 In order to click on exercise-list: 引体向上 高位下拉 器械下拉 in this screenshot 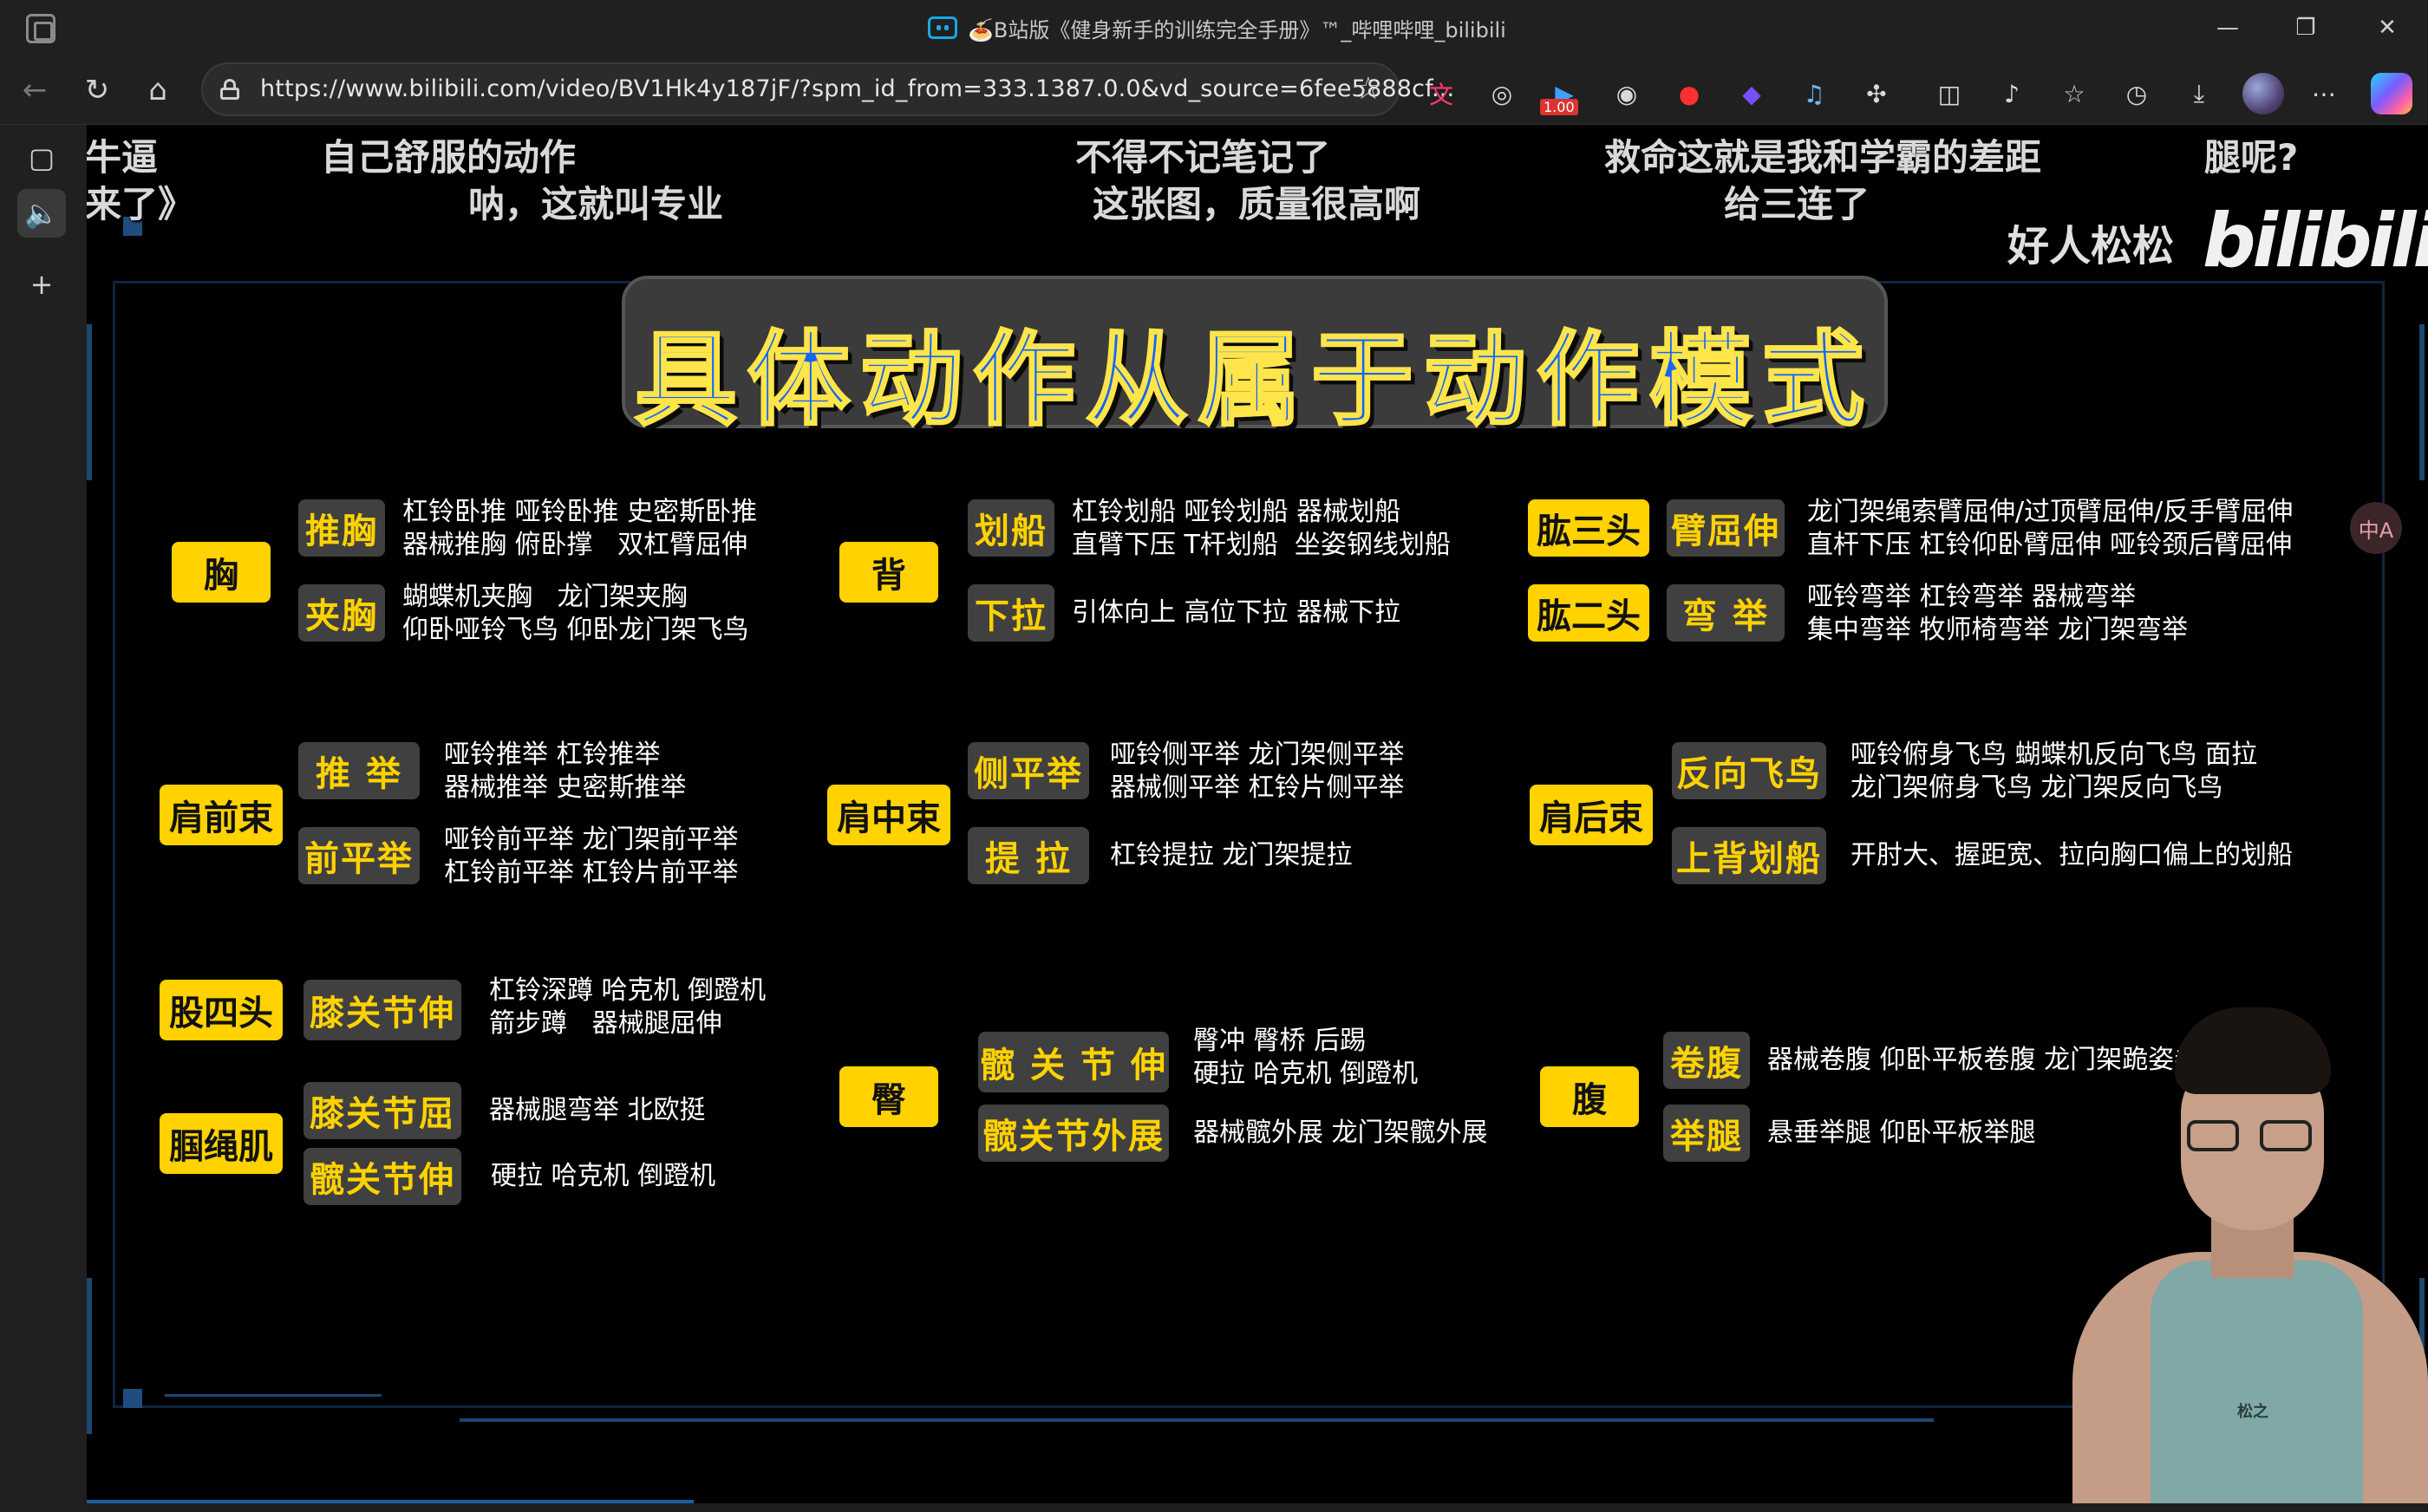, I will do `click(1236, 612)`.